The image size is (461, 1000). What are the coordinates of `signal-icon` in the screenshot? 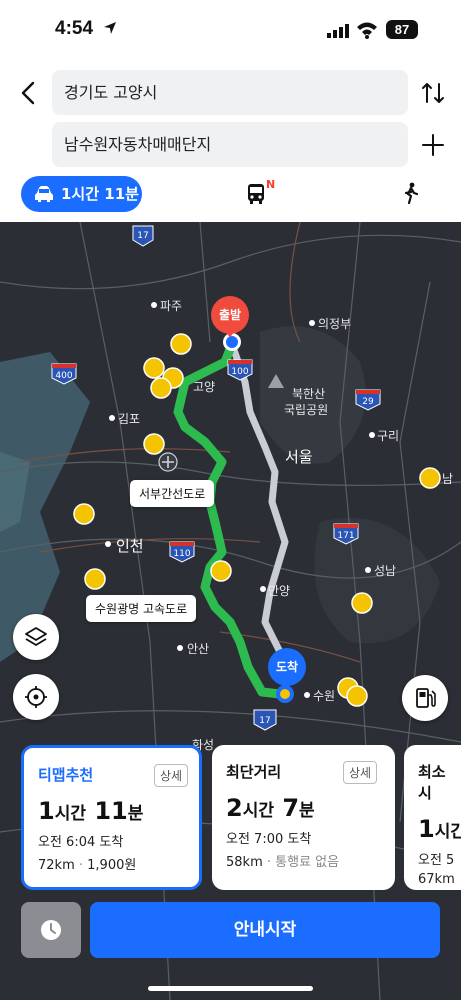 It's located at (338, 31).